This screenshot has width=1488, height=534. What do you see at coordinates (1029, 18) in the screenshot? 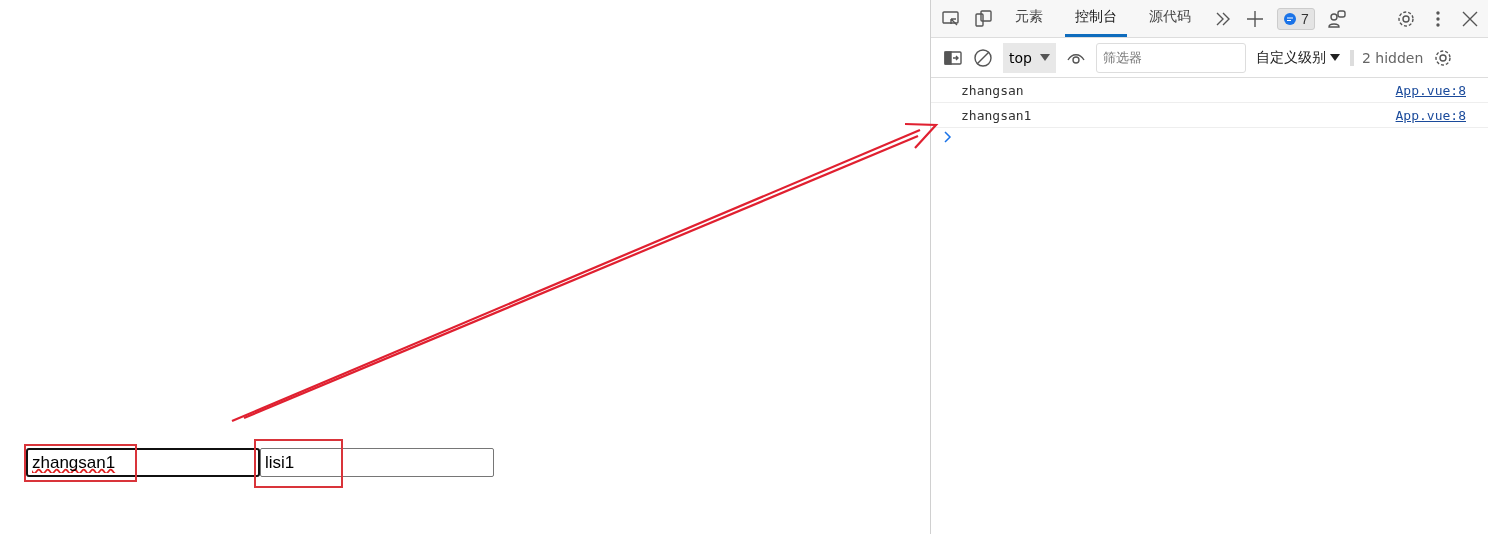
I see `tab: 元素` at bounding box center [1029, 18].